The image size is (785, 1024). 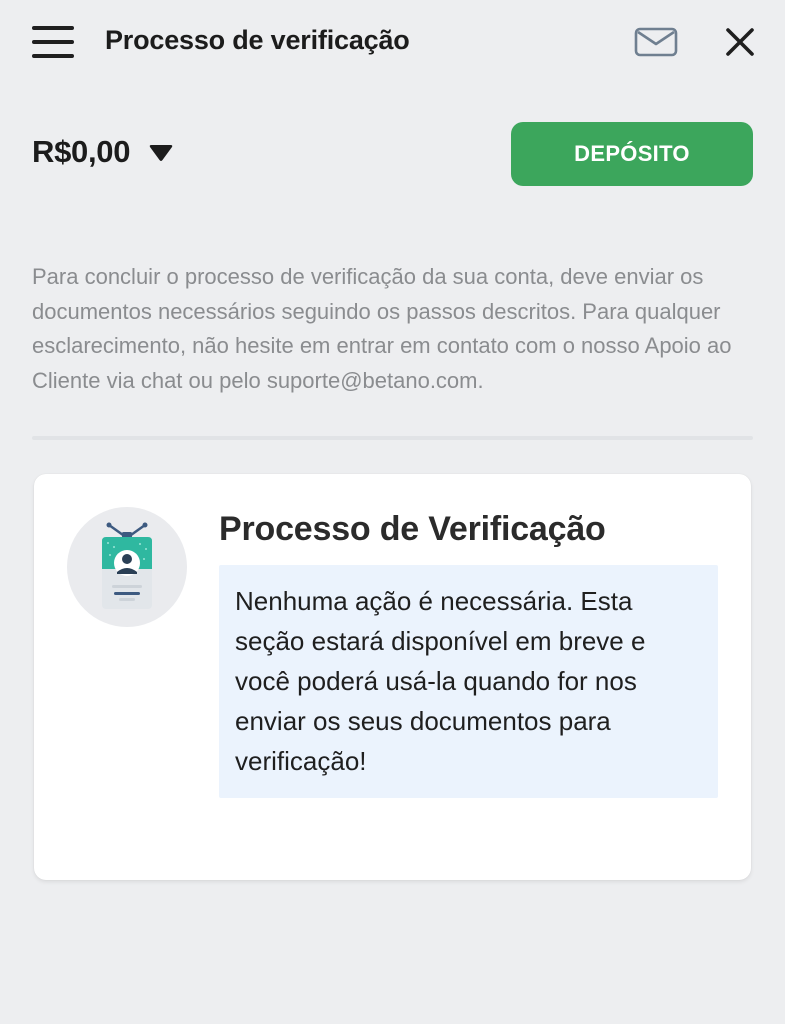 I want to click on mail-icon, so click(x=656, y=42).